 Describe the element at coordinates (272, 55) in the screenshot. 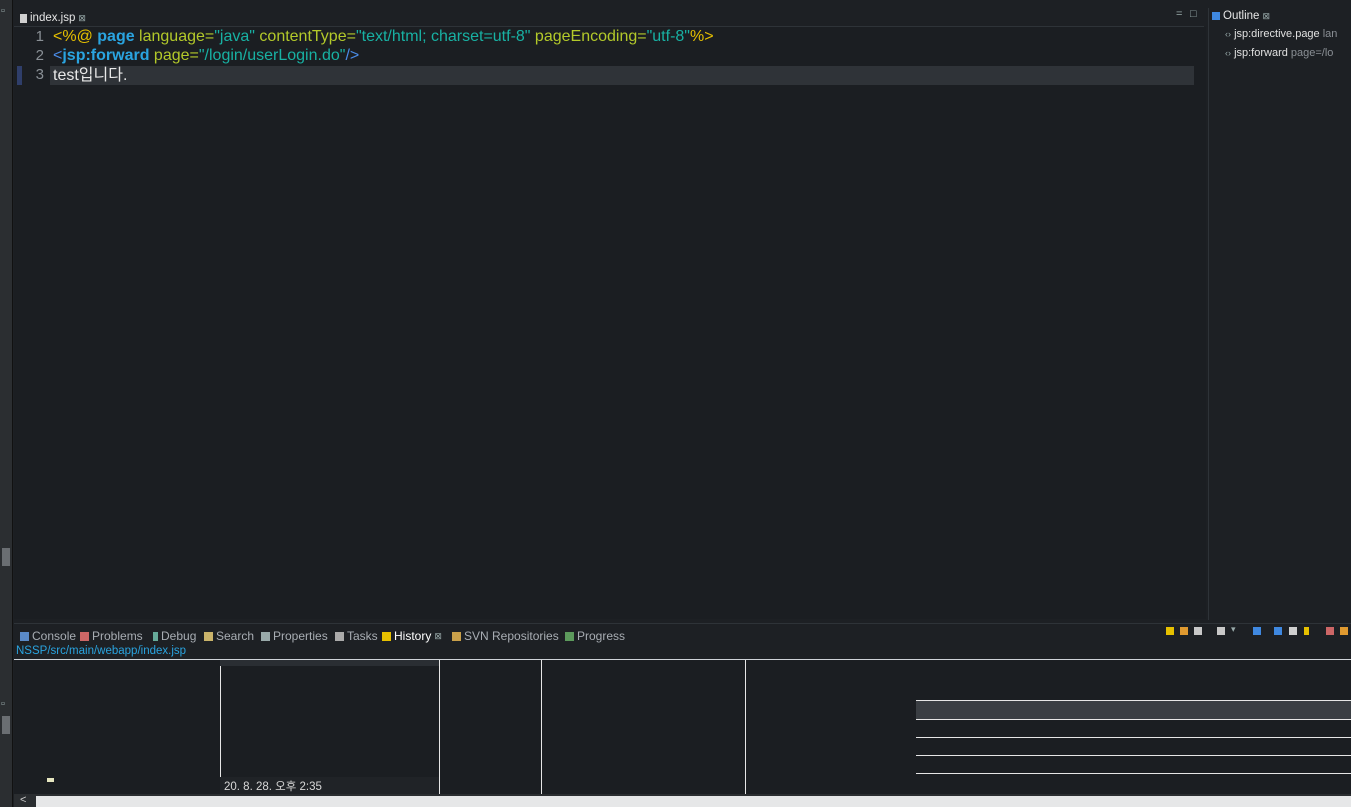

I see `attr-value: "/login/userLogin.do"` at that location.